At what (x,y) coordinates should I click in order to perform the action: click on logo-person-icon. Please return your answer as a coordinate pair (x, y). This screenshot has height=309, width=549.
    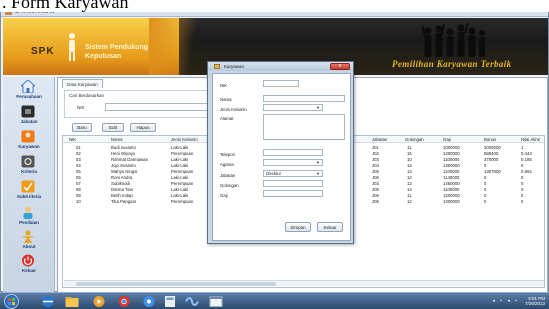
    Looking at the image, I should click on (72, 47).